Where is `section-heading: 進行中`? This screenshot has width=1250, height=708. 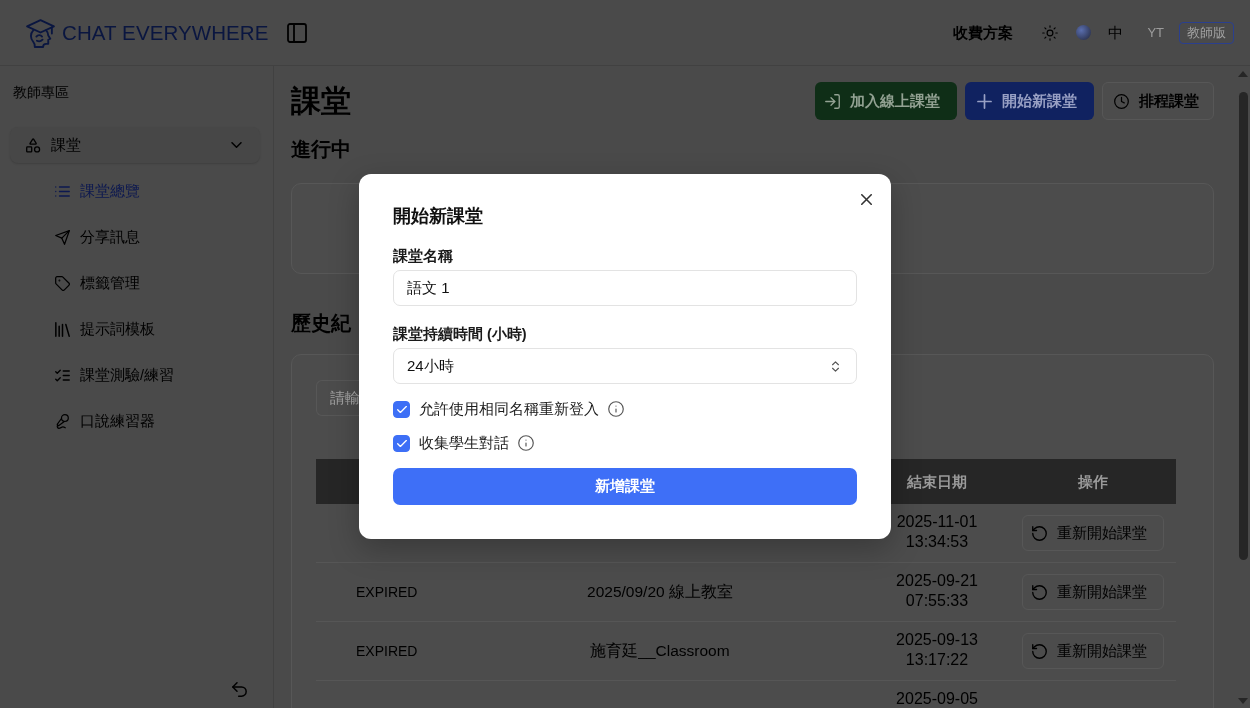
section-heading: 進行中 is located at coordinates (321, 149).